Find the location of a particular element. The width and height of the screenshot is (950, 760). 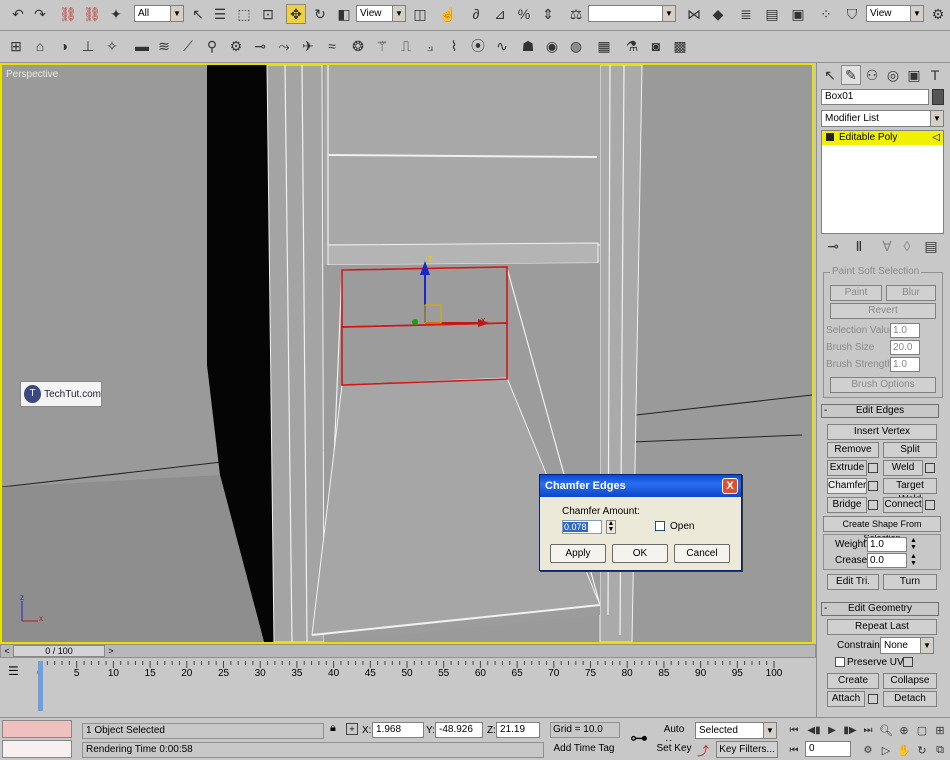

select-by-name-icon: ☰ is located at coordinates (220, 14).